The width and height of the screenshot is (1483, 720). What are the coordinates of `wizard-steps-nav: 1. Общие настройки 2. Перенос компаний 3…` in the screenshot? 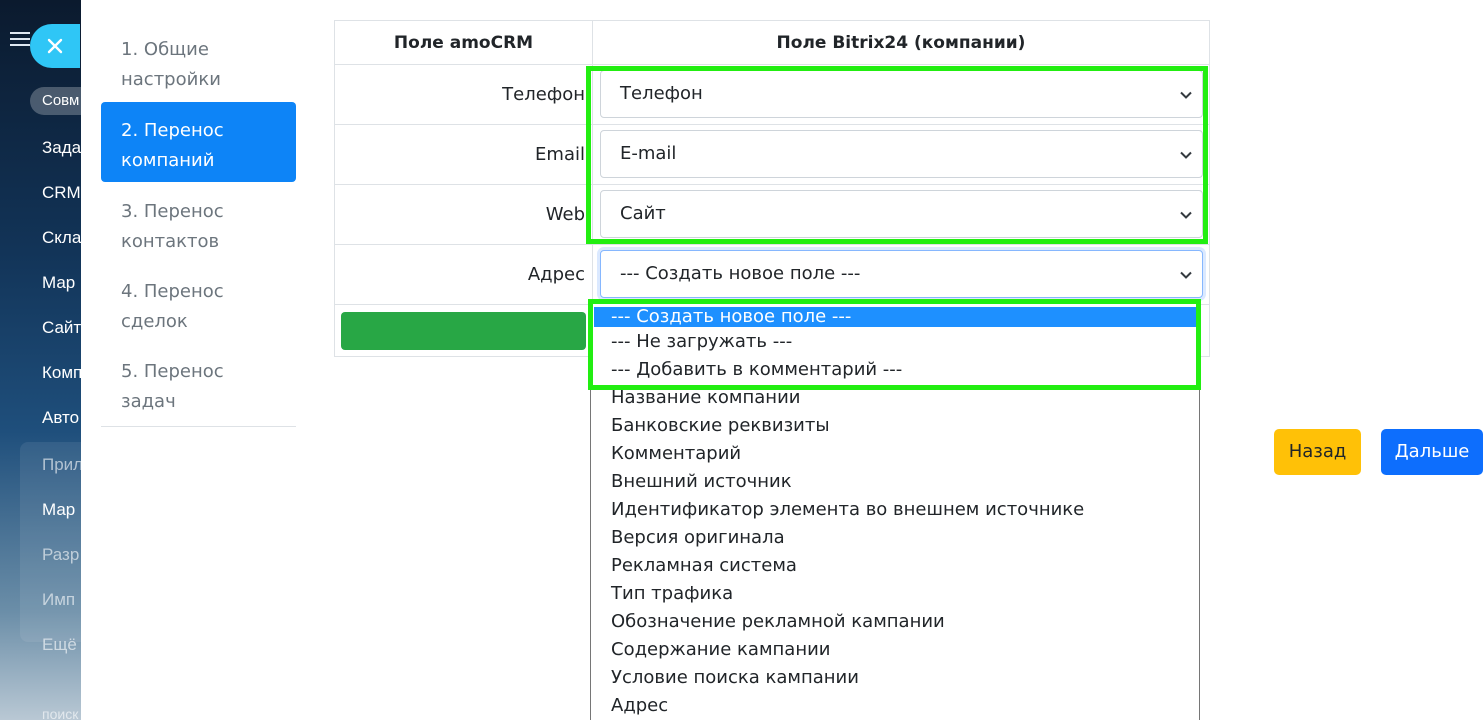 It's located at (198, 223).